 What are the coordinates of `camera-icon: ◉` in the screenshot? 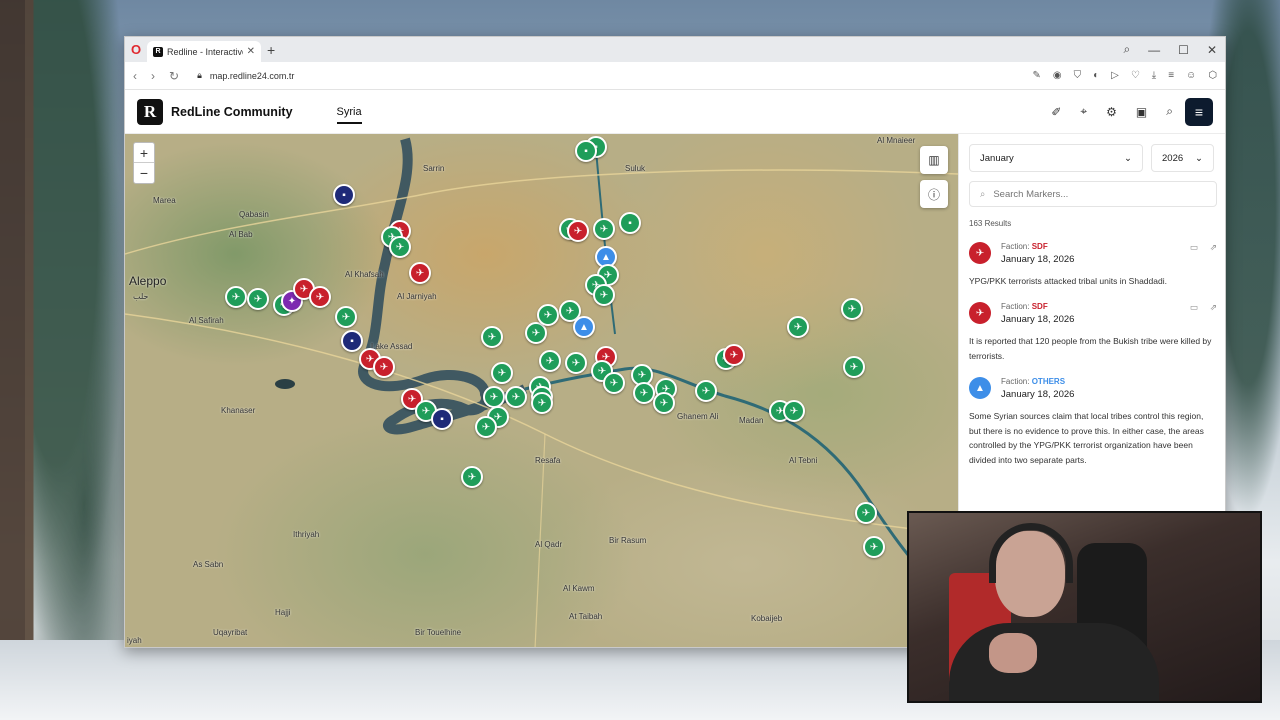 It's located at (1057, 75).